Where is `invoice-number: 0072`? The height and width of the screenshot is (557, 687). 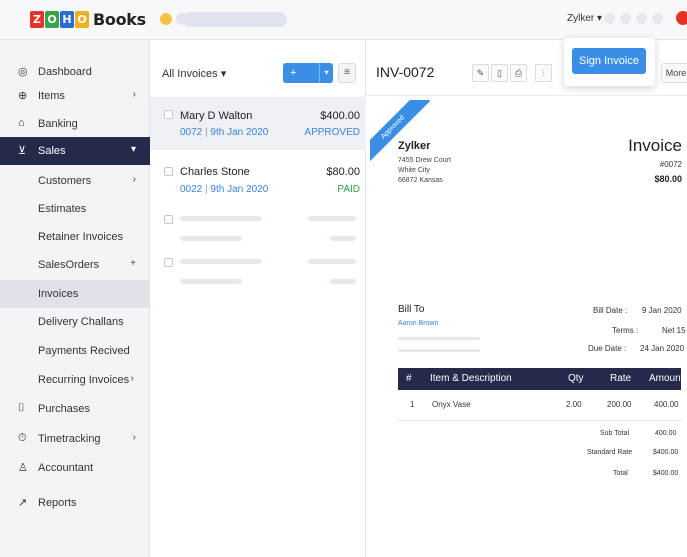
invoice-number: 0072 is located at coordinates (191, 132).